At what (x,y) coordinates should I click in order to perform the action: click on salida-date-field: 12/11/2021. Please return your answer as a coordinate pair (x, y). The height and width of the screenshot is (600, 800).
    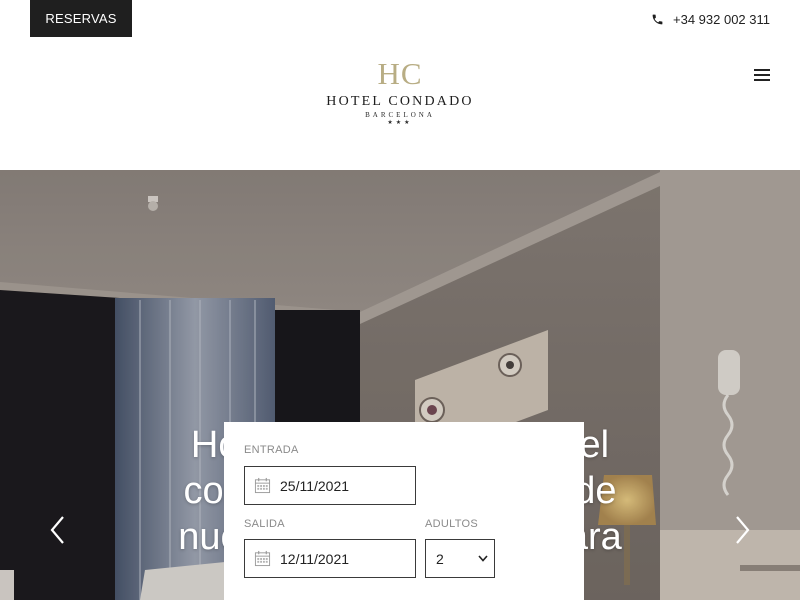
    Looking at the image, I should click on (330, 558).